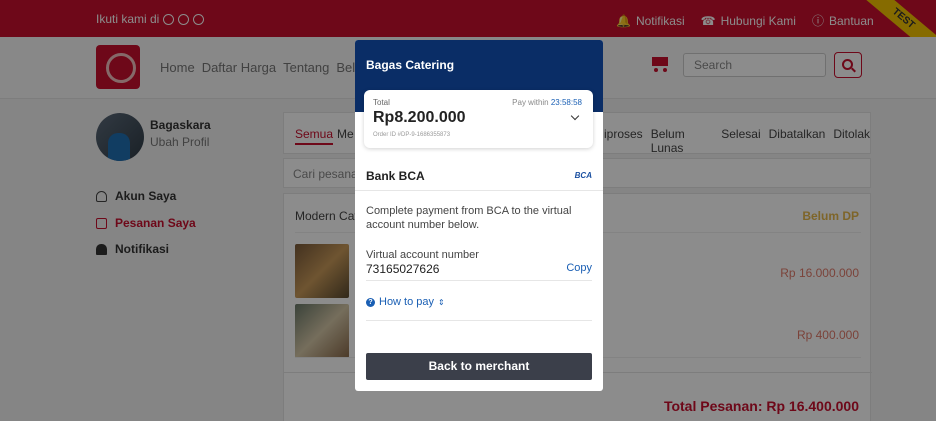 The width and height of the screenshot is (936, 421). What do you see at coordinates (422, 255) in the screenshot?
I see `va-label: Virtual account number` at bounding box center [422, 255].